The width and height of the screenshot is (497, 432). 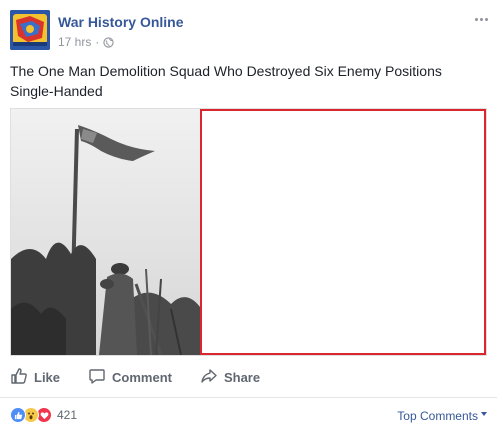 I want to click on like-label: Like, so click(x=47, y=377).